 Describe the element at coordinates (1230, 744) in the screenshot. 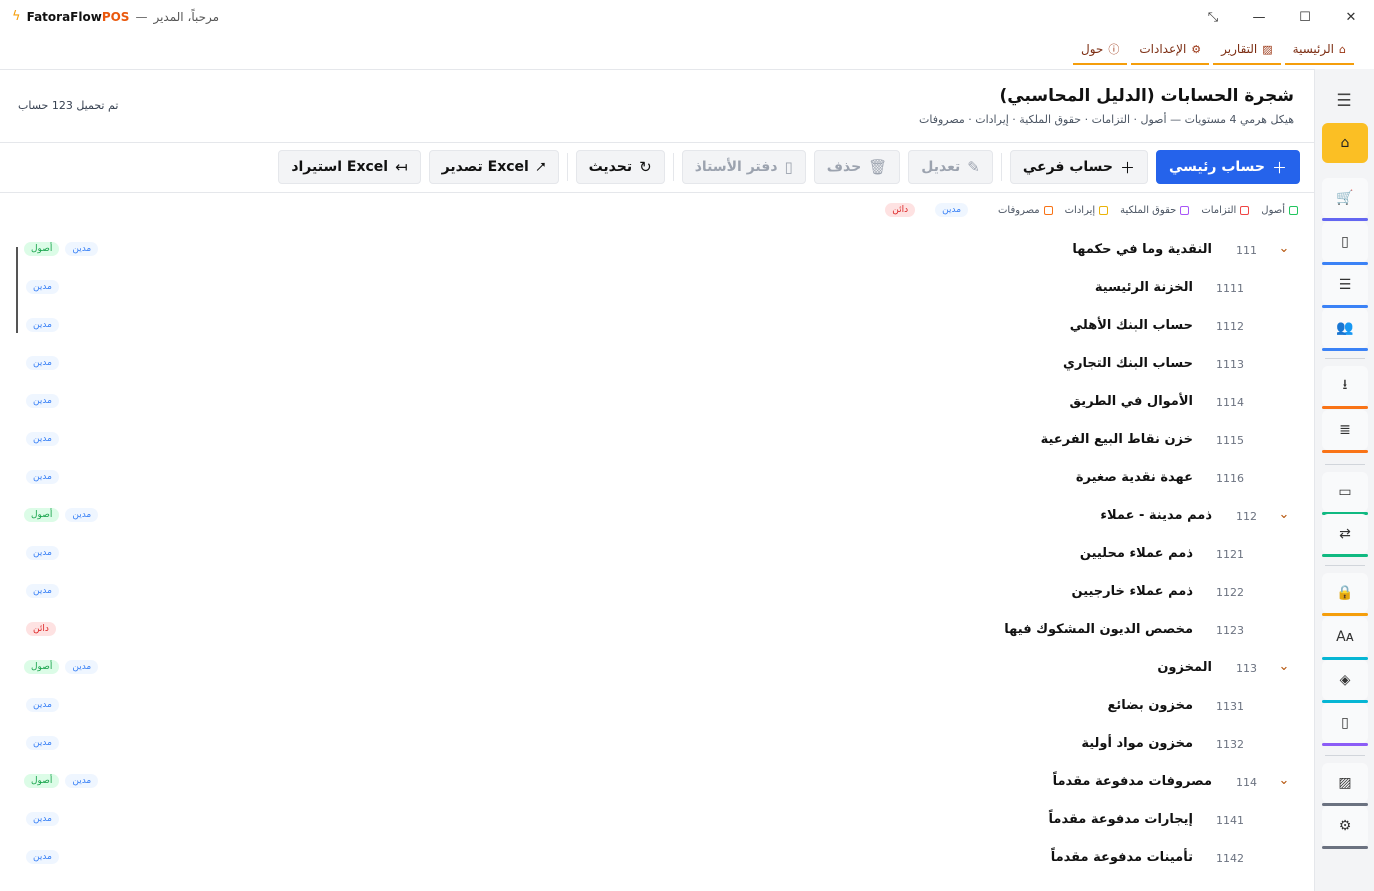

I see `account-code: 1132` at that location.